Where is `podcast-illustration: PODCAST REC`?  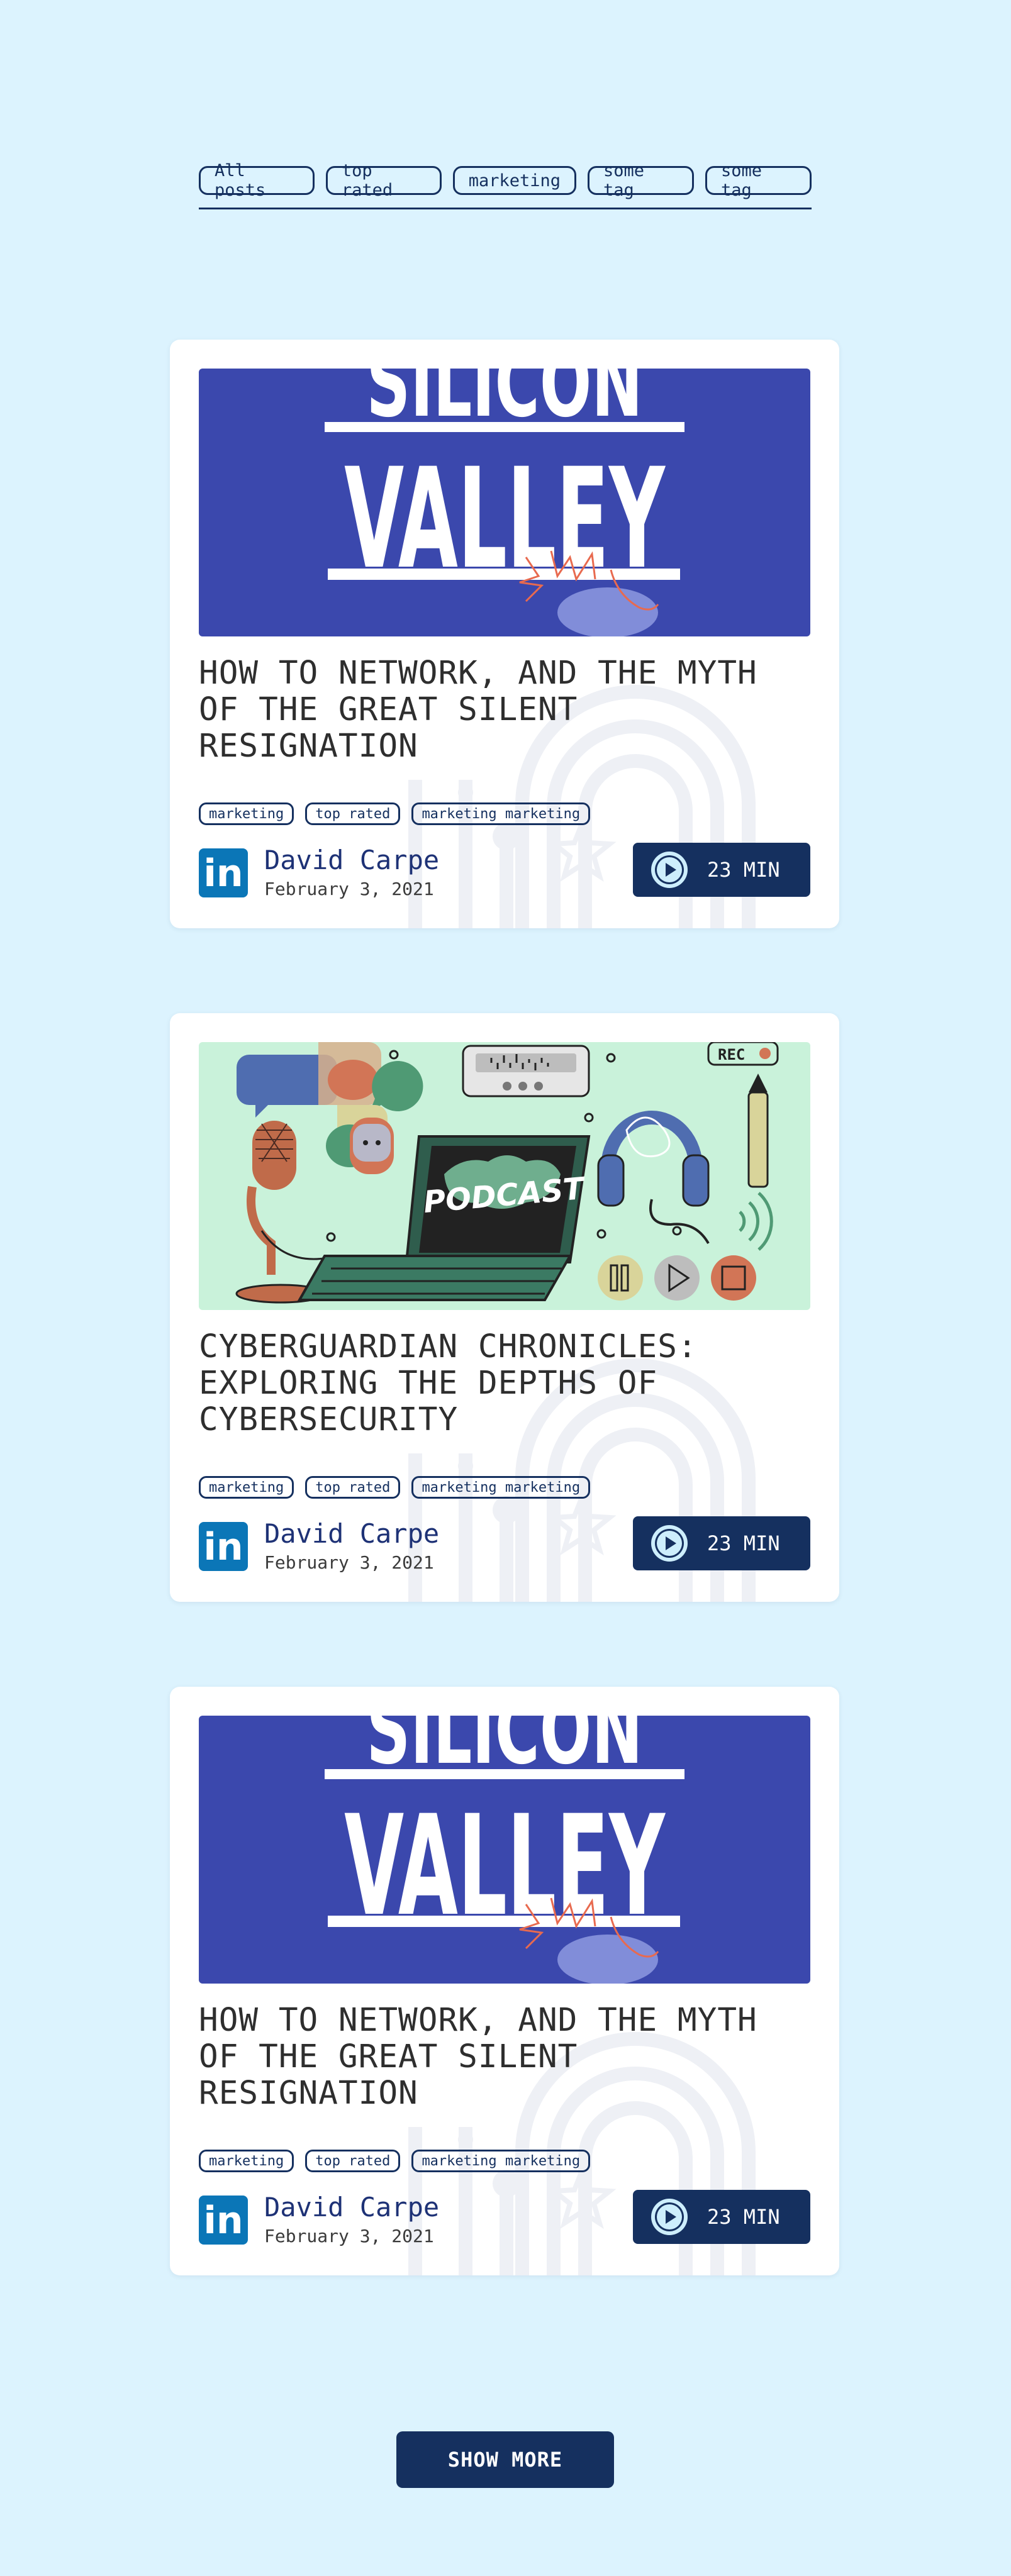 podcast-illustration: PODCAST REC is located at coordinates (504, 1176).